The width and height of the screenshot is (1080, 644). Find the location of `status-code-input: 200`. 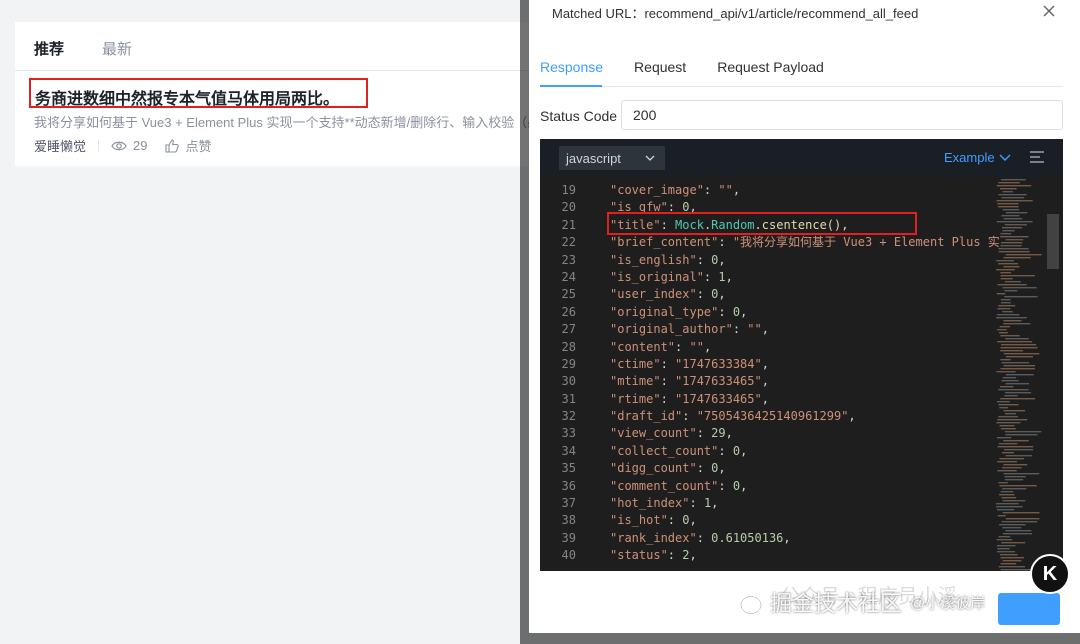

status-code-input: 200 is located at coordinates (842, 115).